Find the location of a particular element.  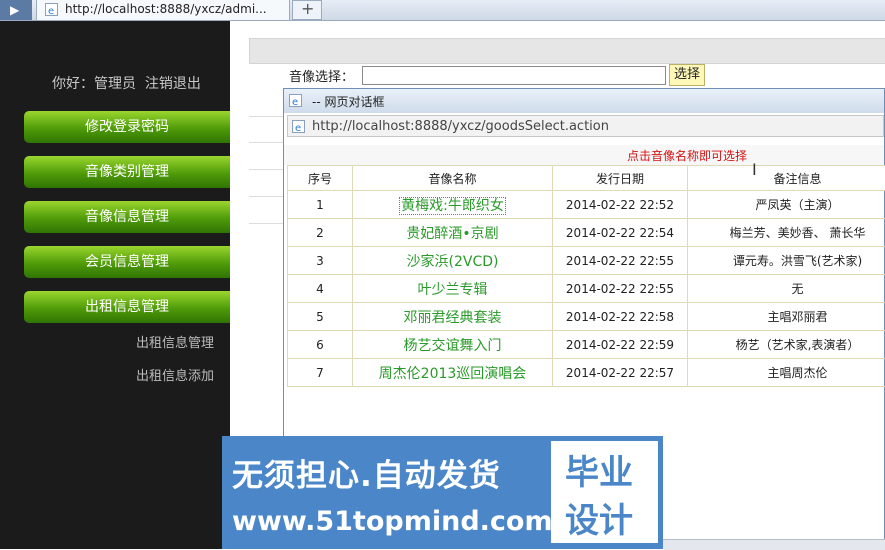

banner-website: www.51topmind.com is located at coordinates (392, 521).